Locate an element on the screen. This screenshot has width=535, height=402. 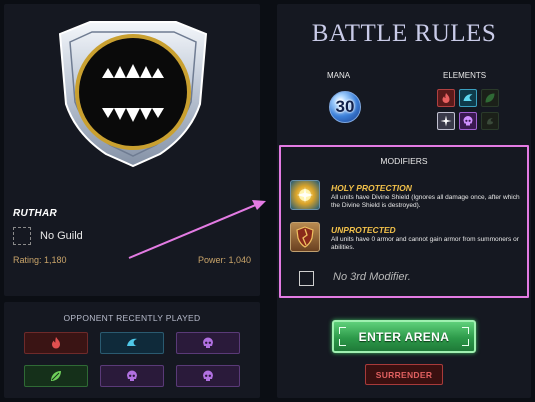
mana-label: MANA is located at coordinates (339, 75).